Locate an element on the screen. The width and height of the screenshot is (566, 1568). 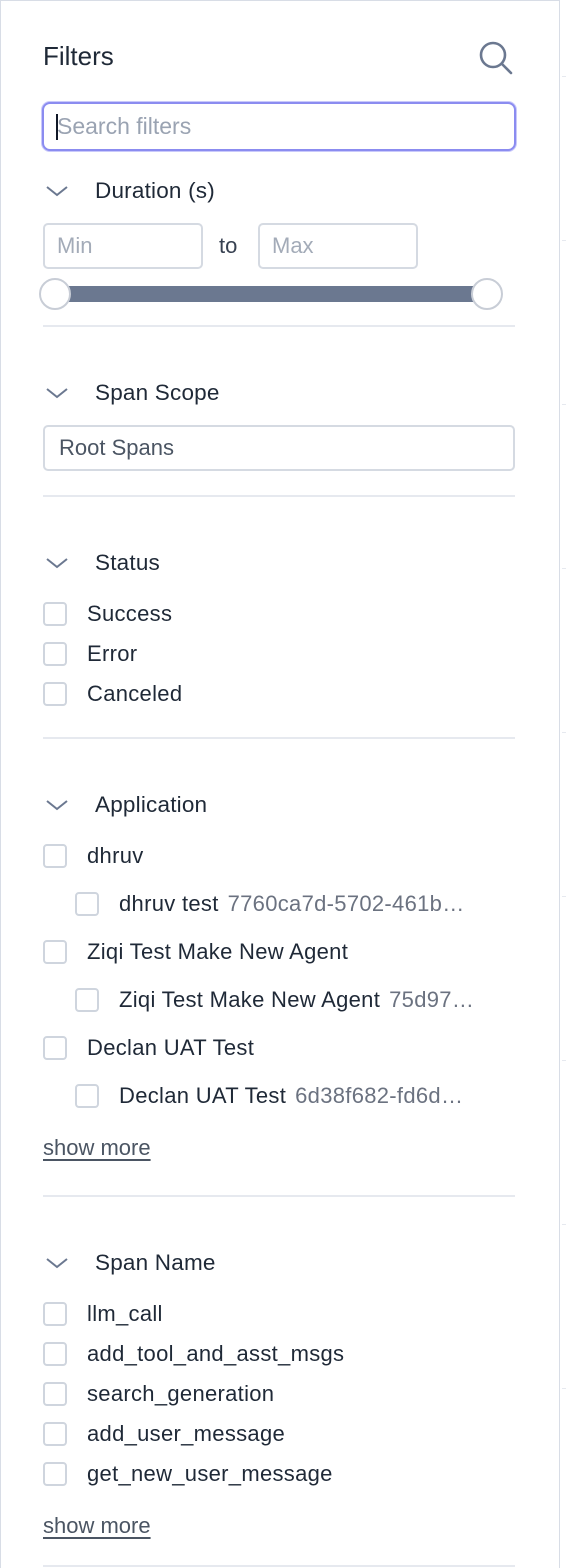
section-application-title: Application is located at coordinates (151, 804).